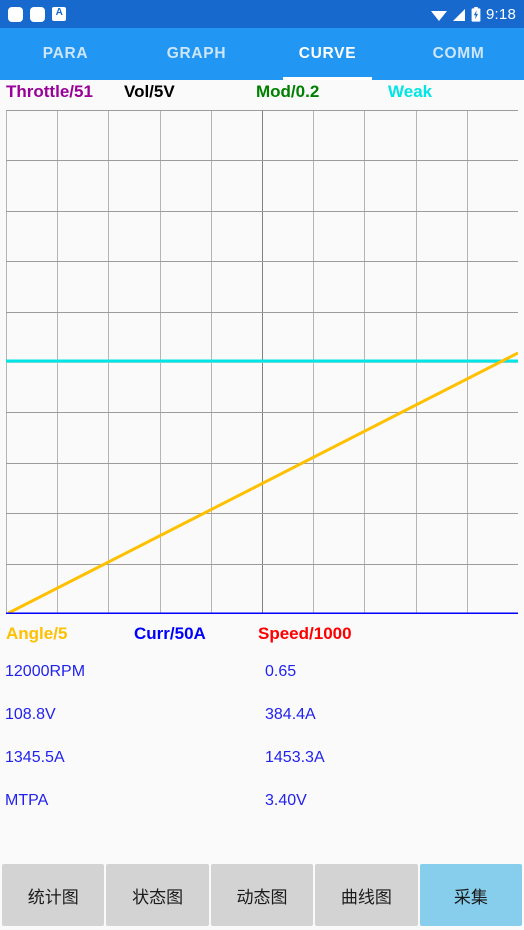 Image resolution: width=524 pixels, height=930 pixels. I want to click on legend-item-curr: Curr/50A, so click(170, 633).